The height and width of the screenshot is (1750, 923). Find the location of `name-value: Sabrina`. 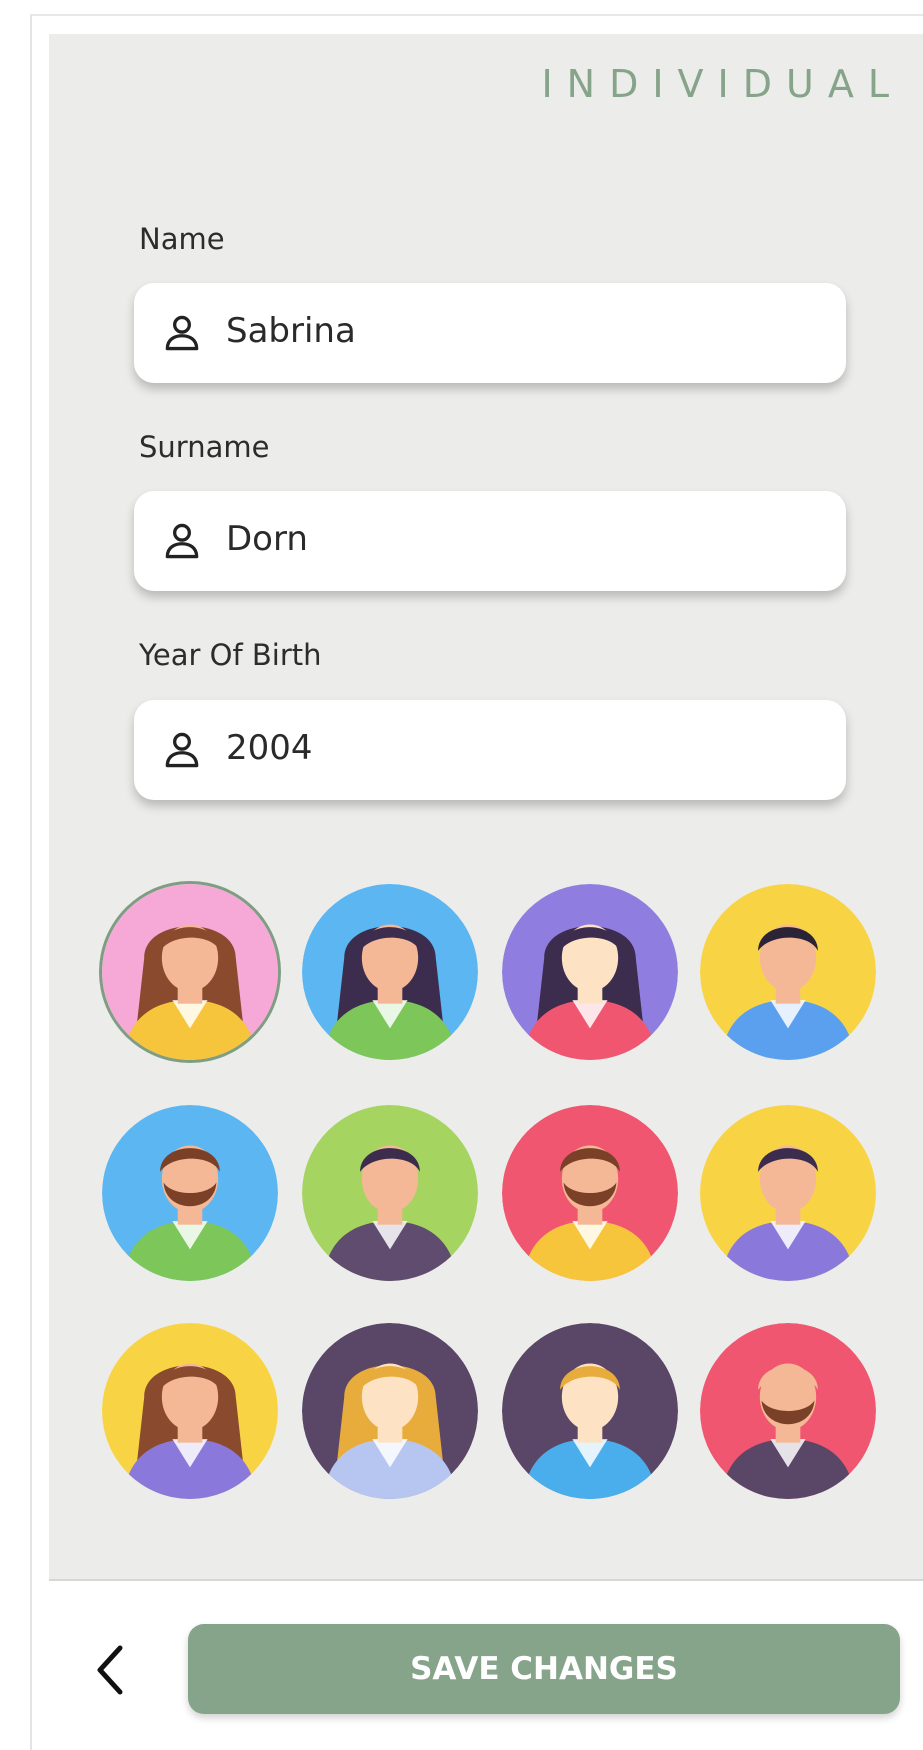

name-value: Sabrina is located at coordinates (291, 331).